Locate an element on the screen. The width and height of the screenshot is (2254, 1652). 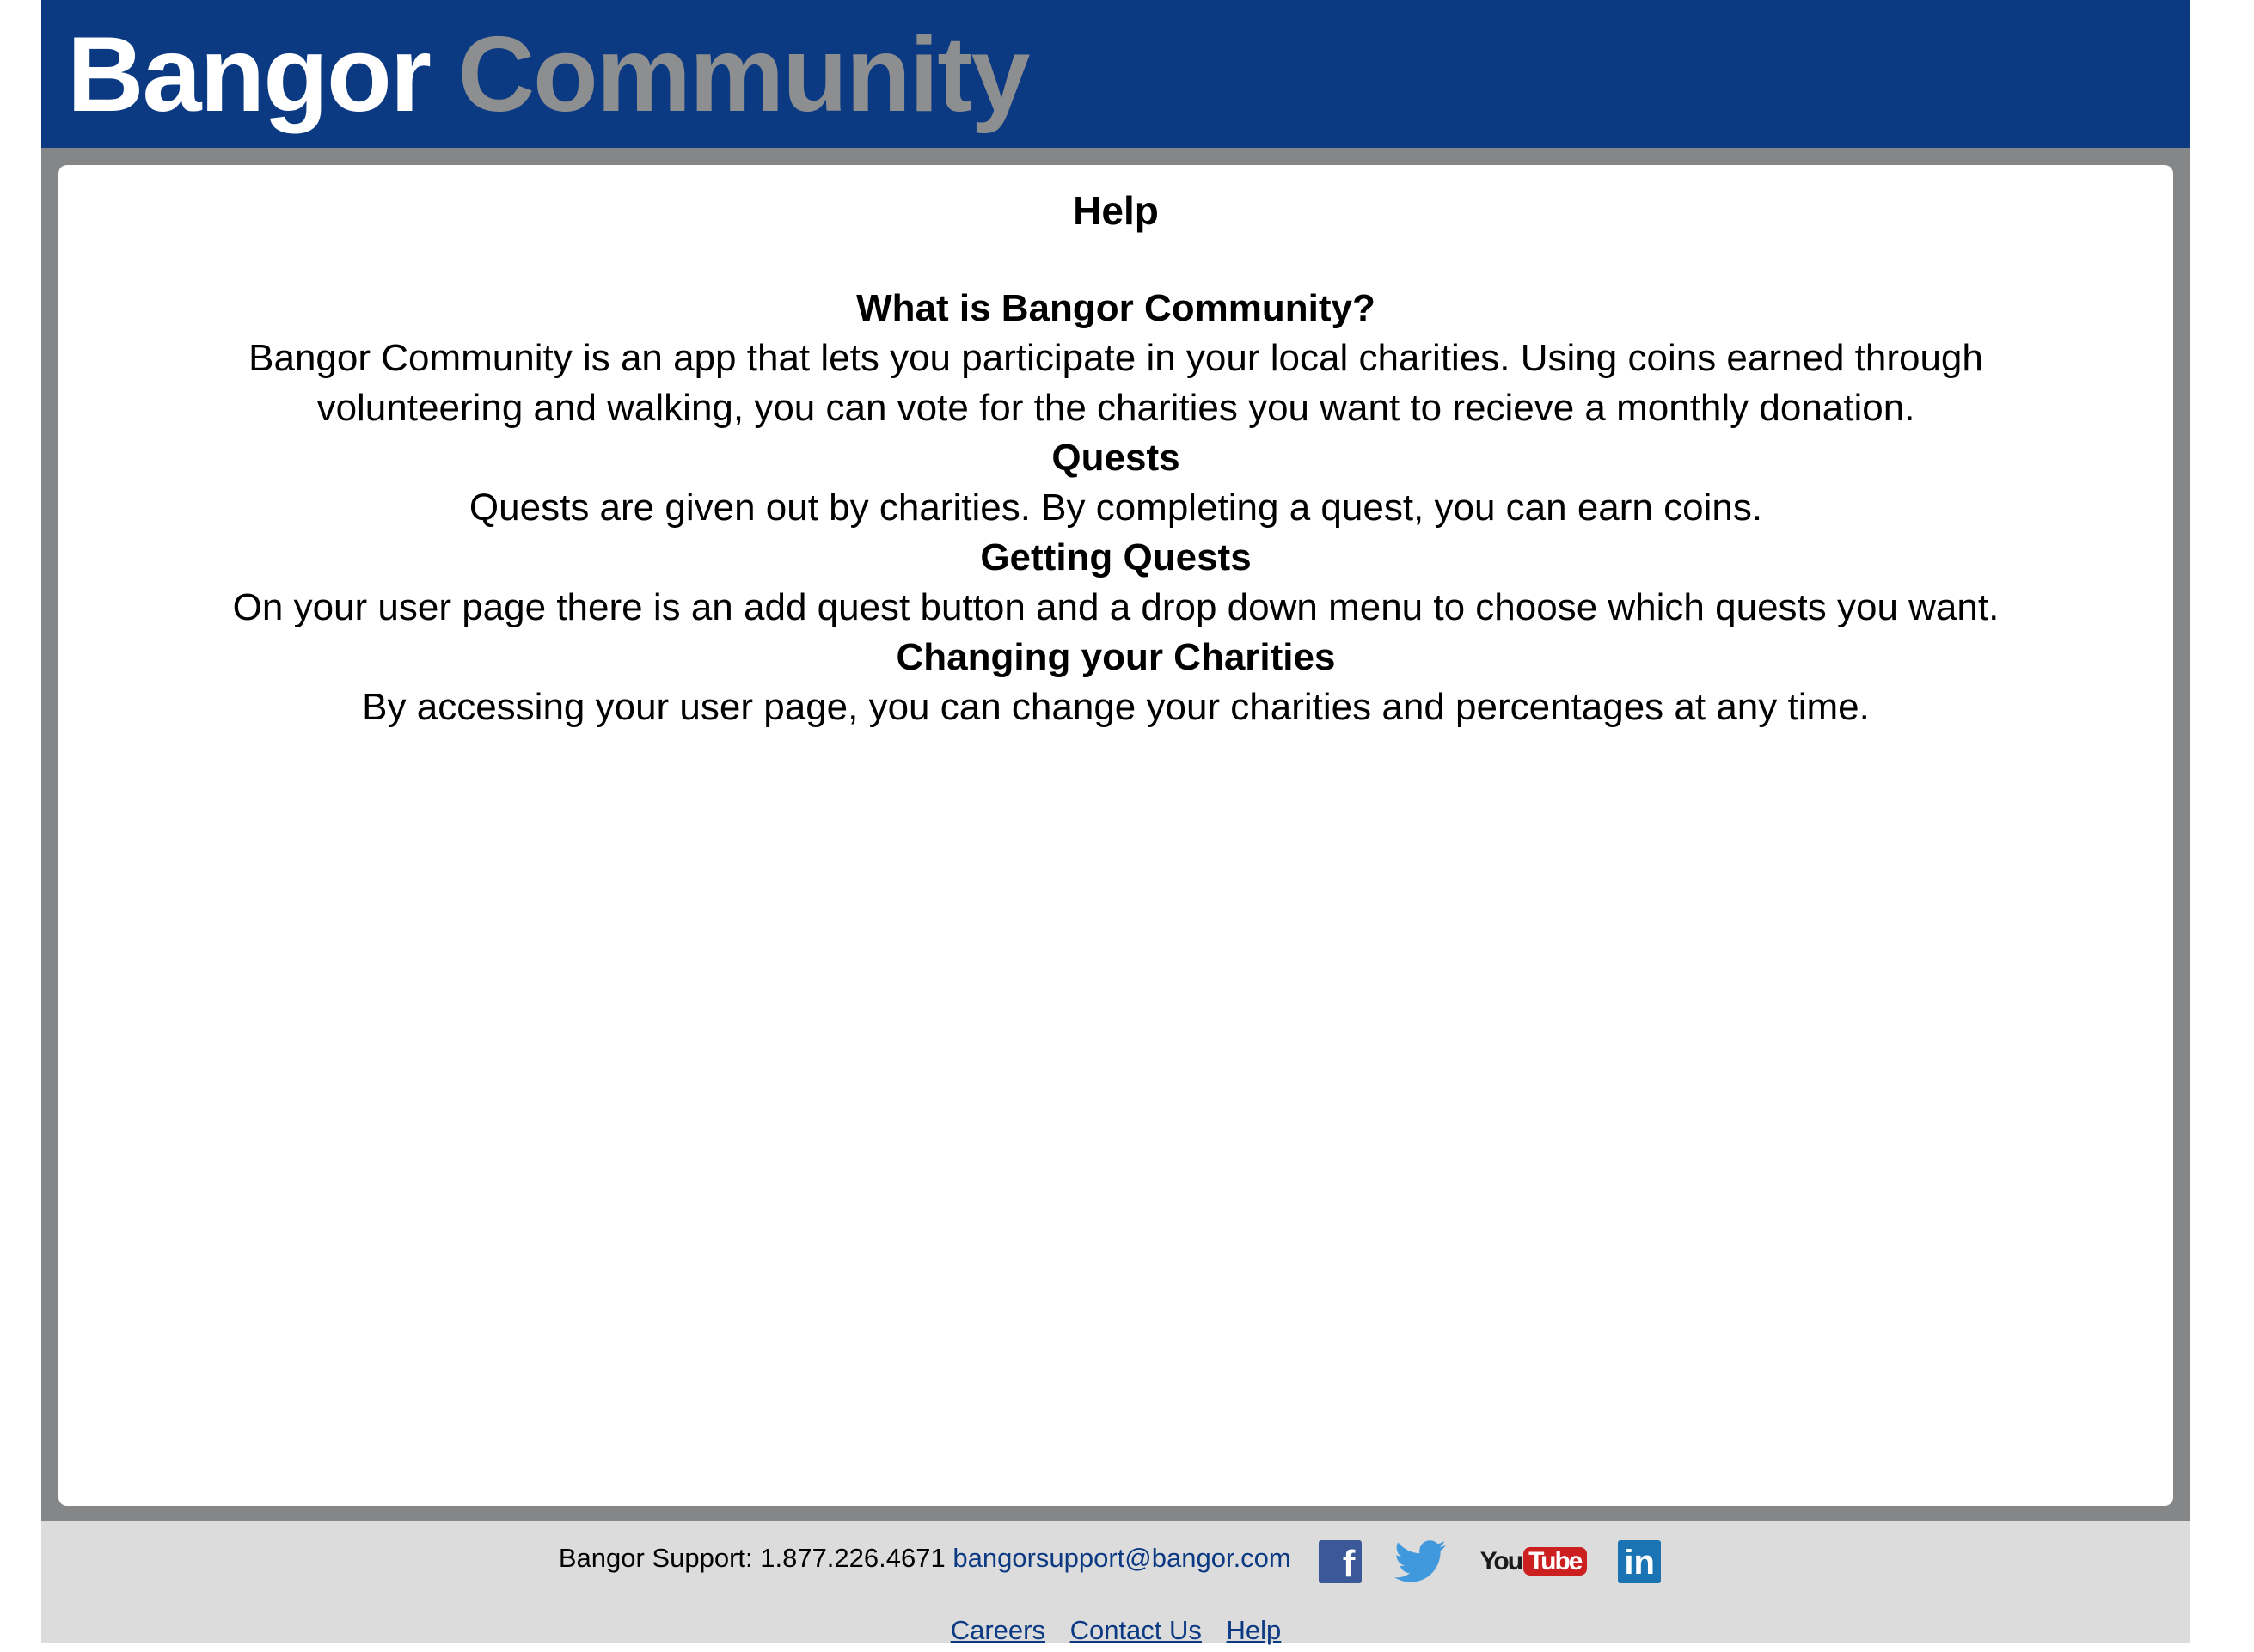
social-links: f You Tube in is located at coordinates (1490, 1562).